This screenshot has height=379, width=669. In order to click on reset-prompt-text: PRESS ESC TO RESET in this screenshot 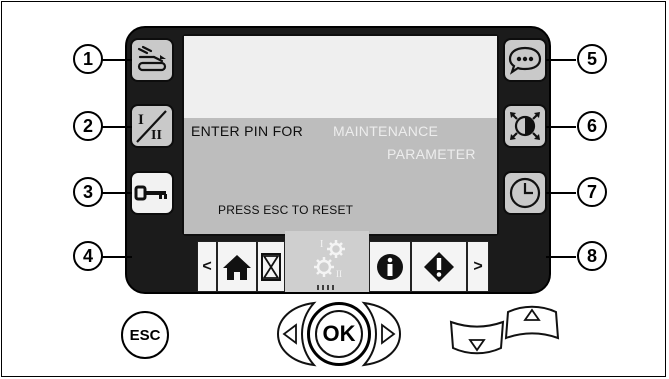, I will do `click(286, 210)`.